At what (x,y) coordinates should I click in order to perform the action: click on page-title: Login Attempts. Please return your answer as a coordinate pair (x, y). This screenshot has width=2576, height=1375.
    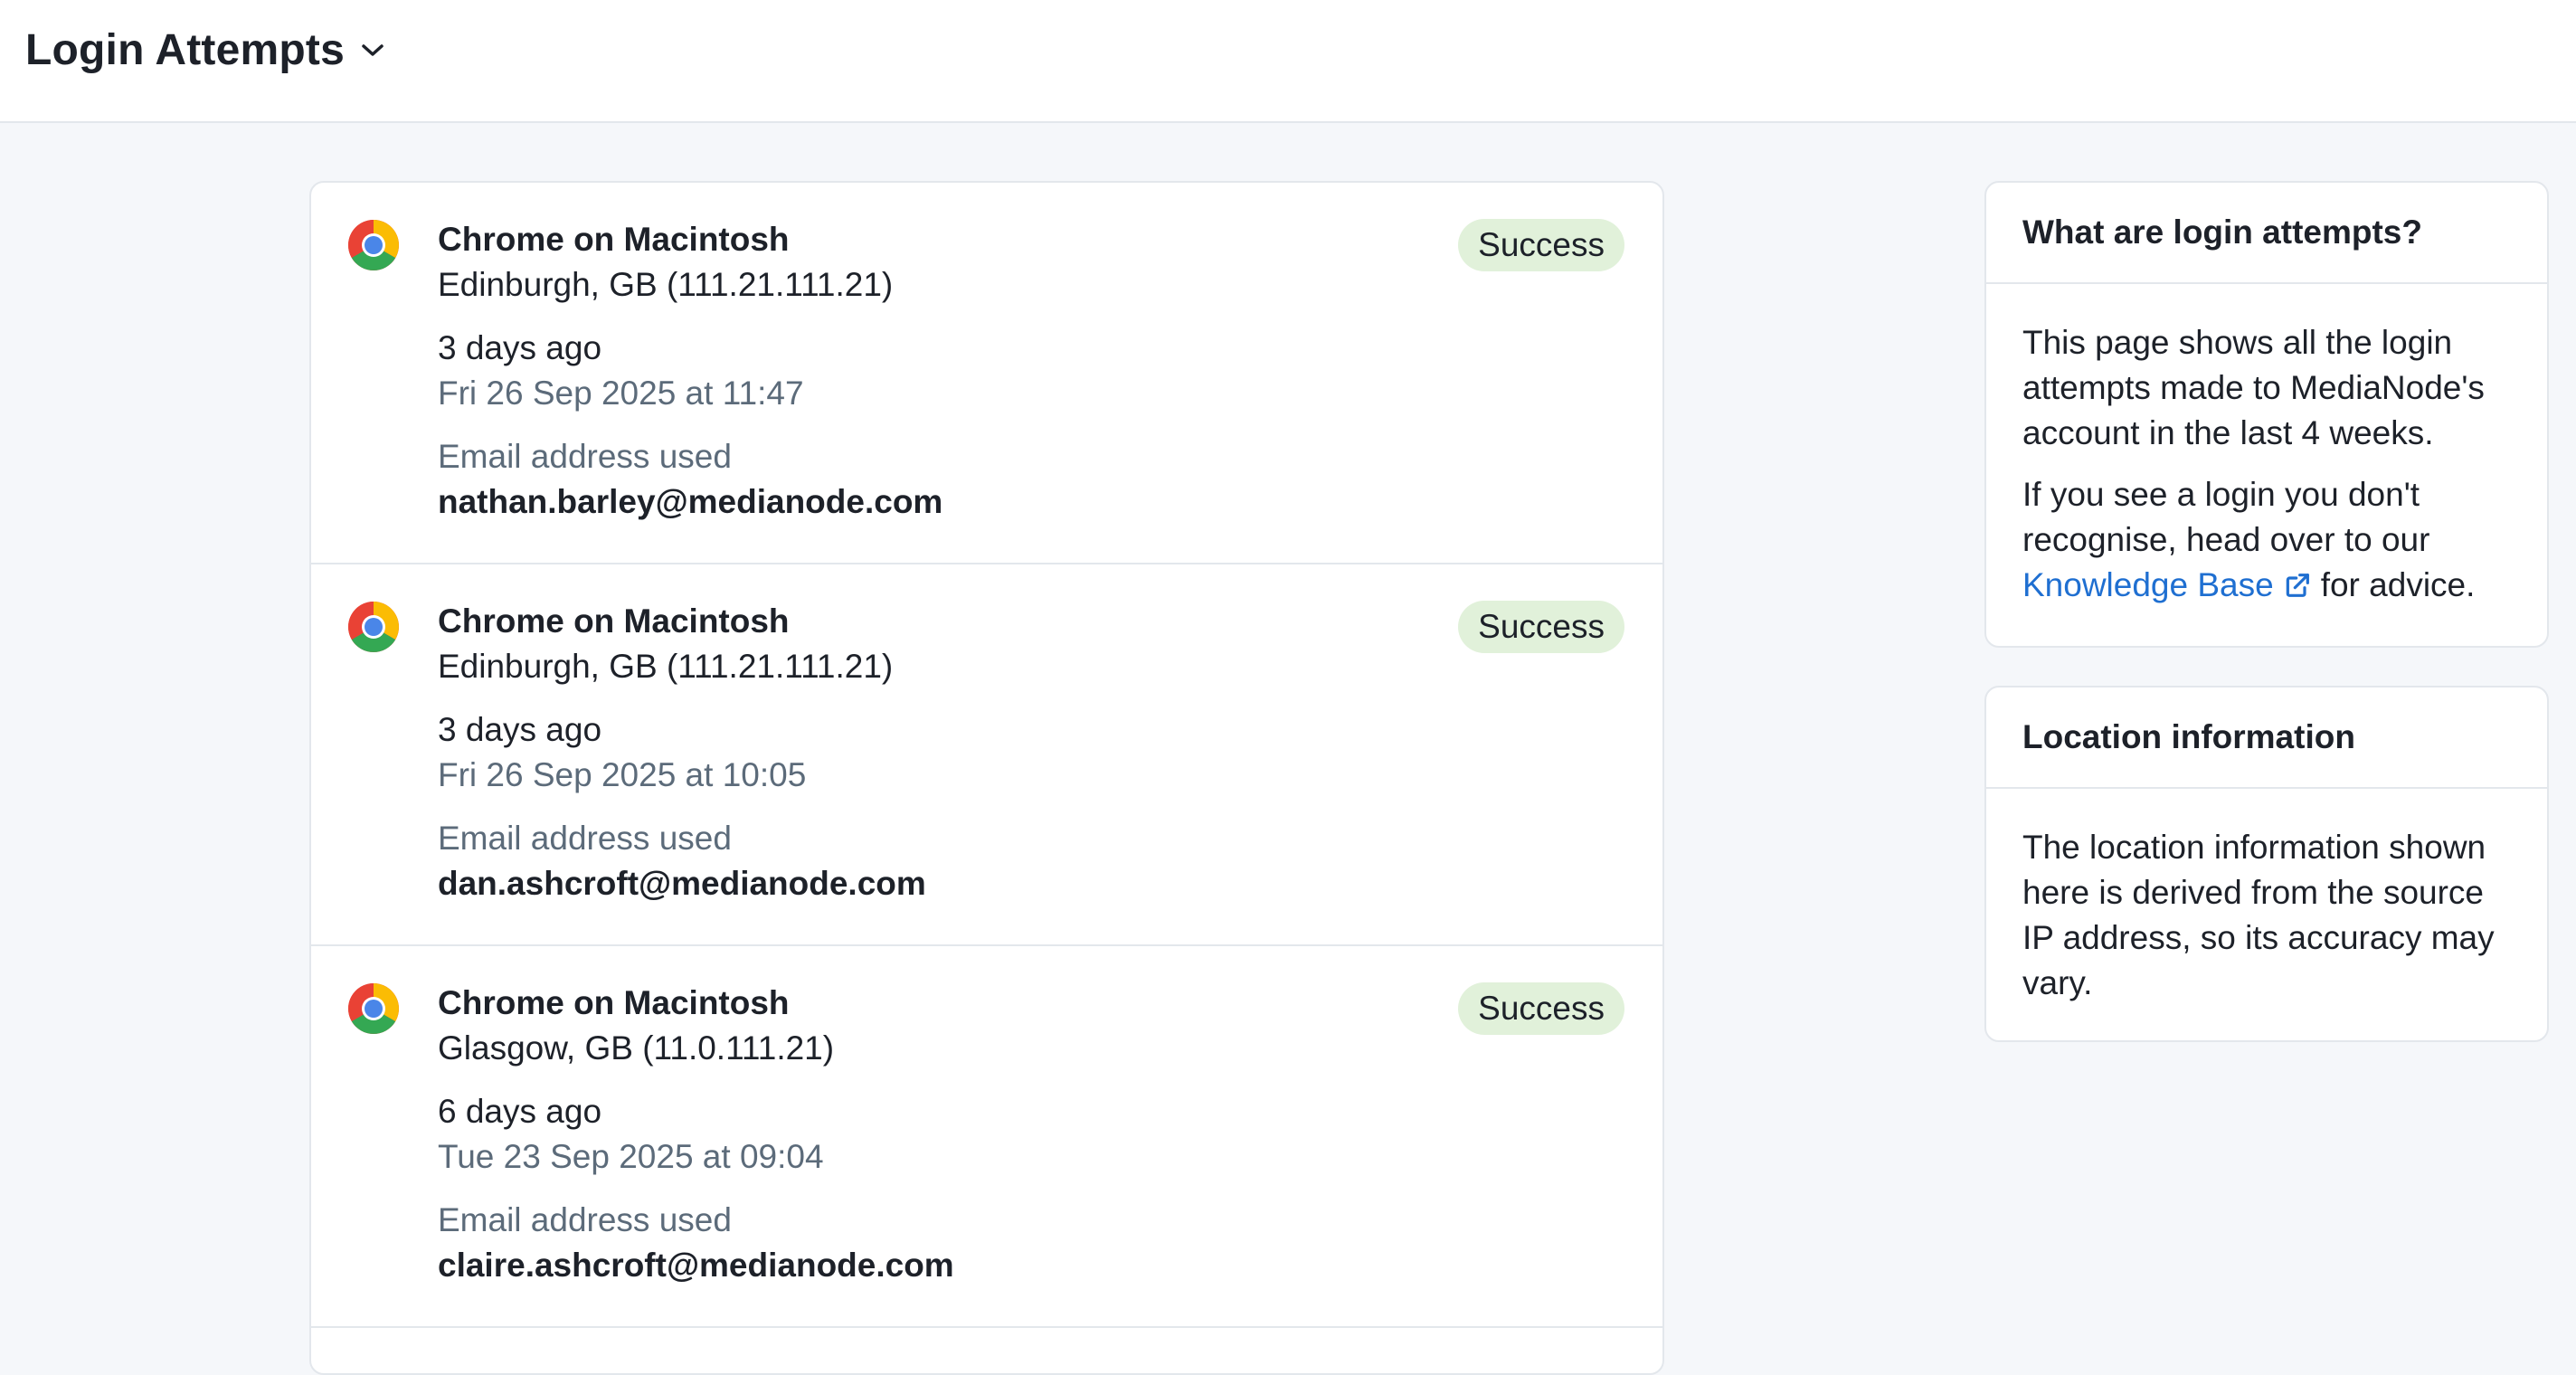
    Looking at the image, I should click on (185, 50).